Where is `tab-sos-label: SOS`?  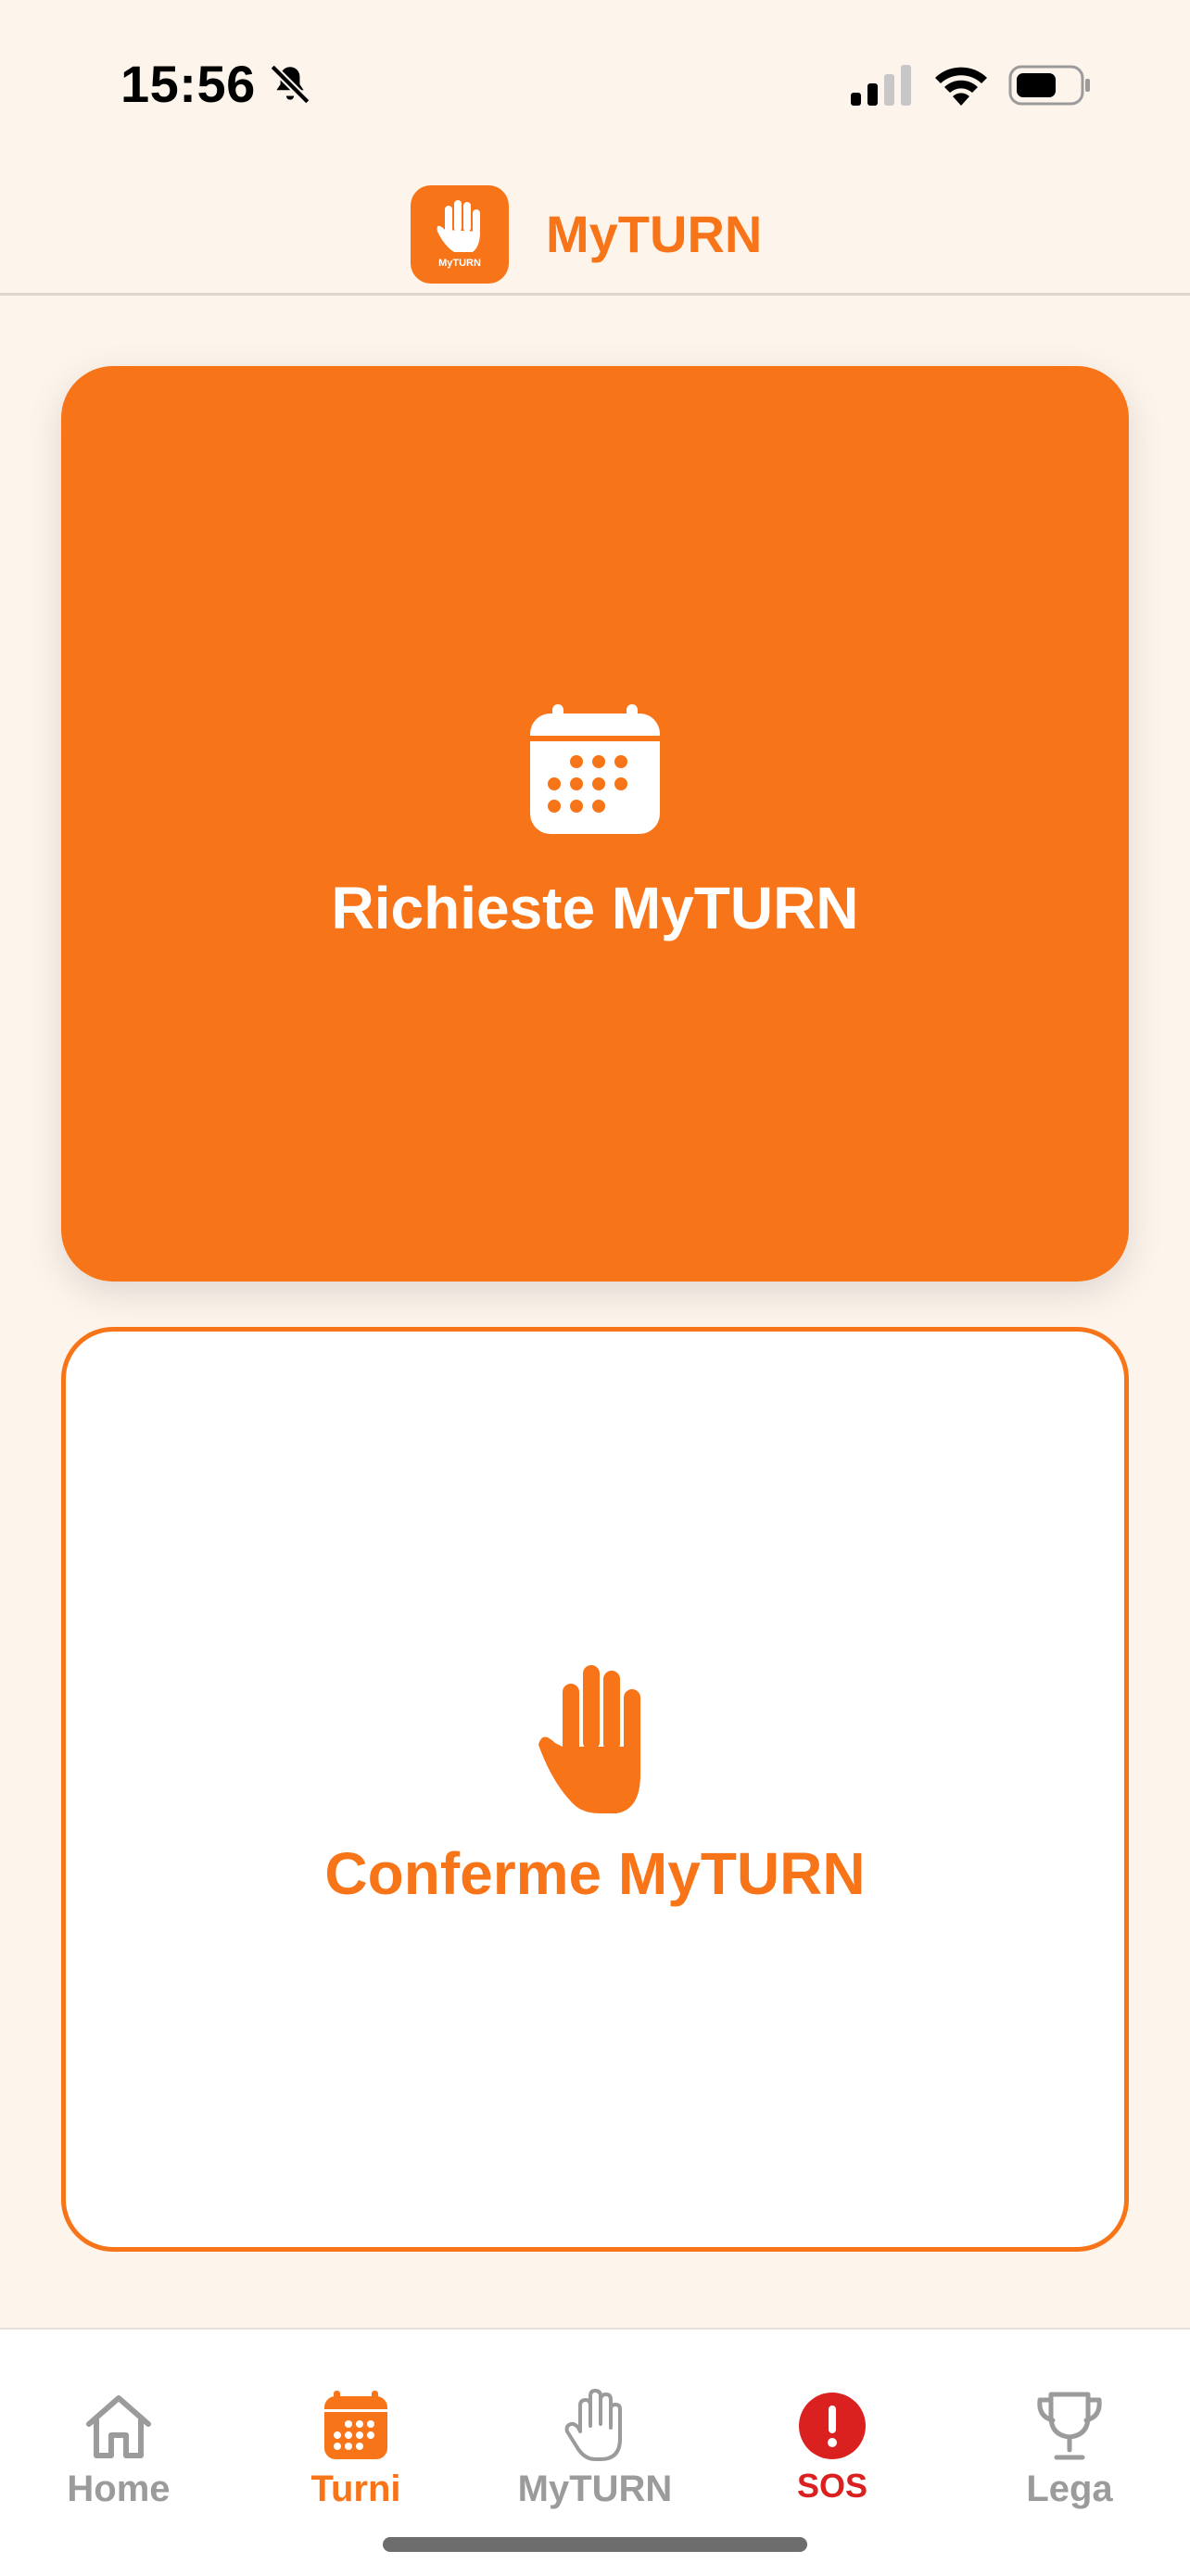
tab-sos-label: SOS is located at coordinates (832, 2486).